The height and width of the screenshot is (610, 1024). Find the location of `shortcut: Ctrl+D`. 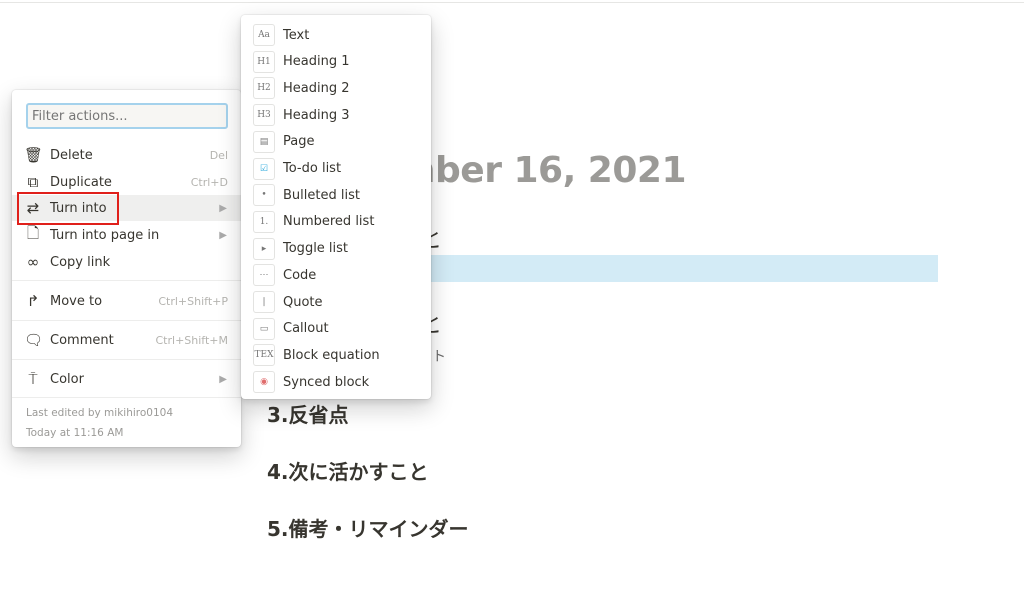

shortcut: Ctrl+D is located at coordinates (209, 182).